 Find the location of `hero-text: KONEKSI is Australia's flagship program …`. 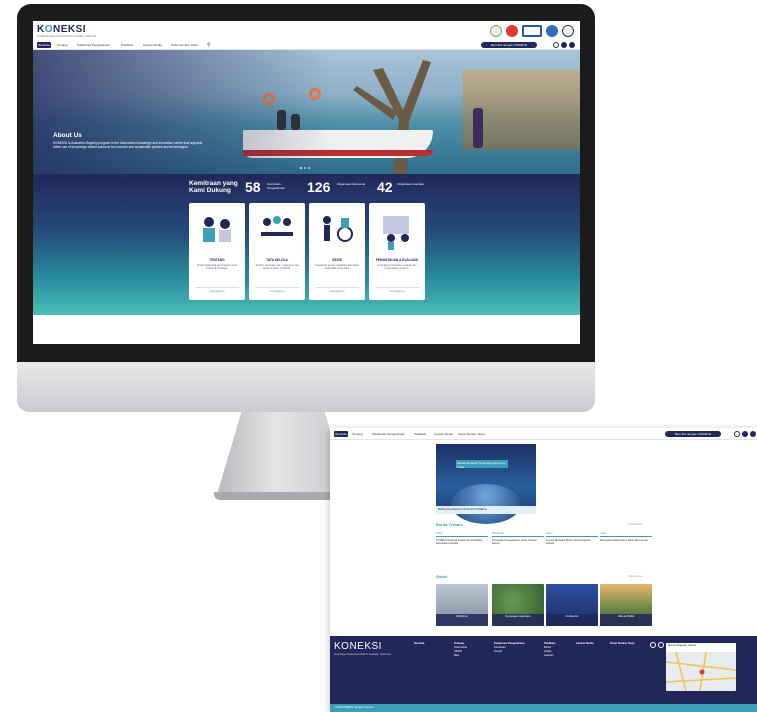

hero-text: KONEKSI is Australia's flagship program … is located at coordinates (128, 145).